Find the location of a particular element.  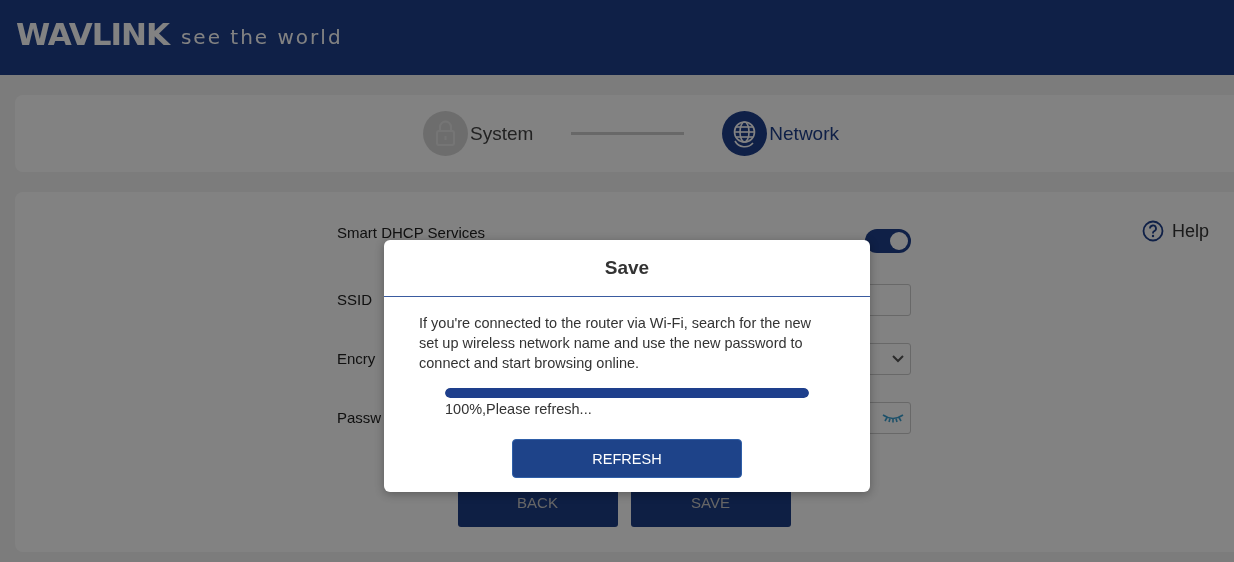

field-label: SSID is located at coordinates (354, 299).